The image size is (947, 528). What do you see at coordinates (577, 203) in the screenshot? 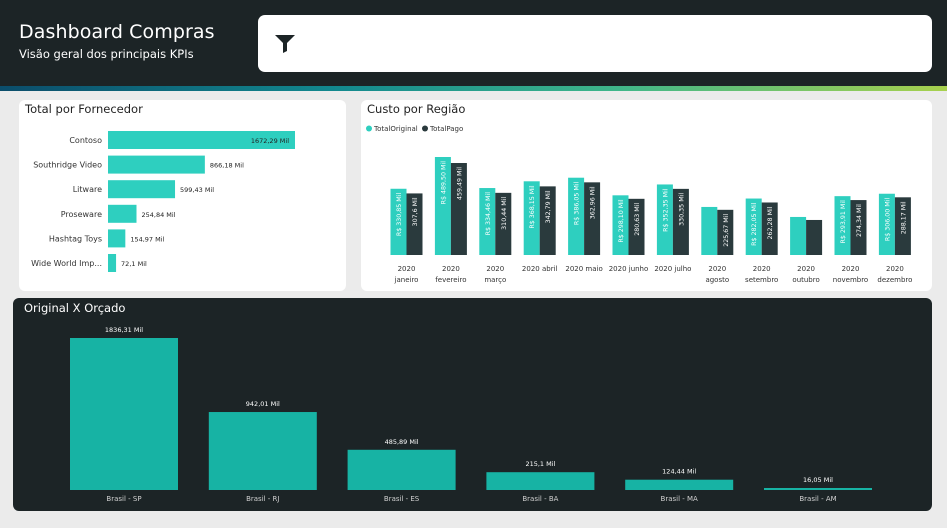
I see `regiao-value-label: R$ 386,05 Mil` at bounding box center [577, 203].